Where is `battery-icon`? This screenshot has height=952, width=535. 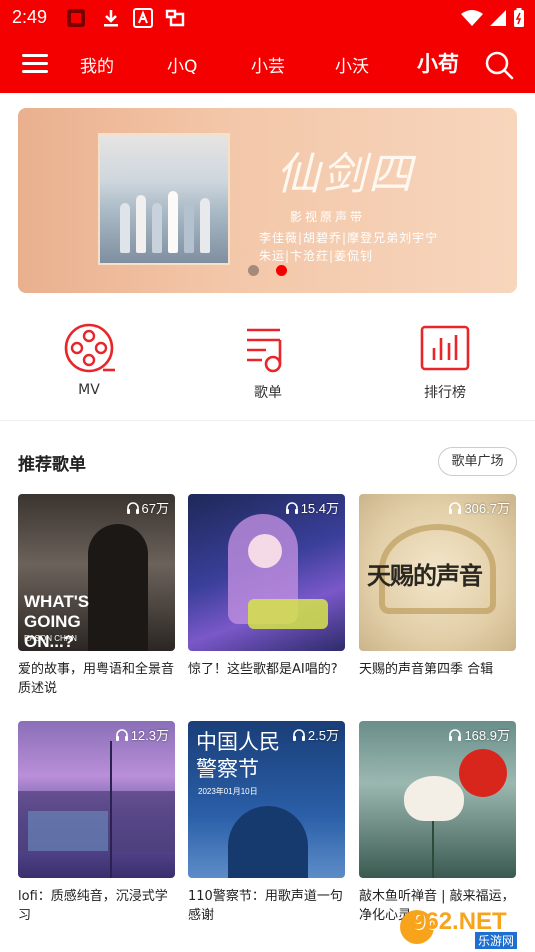 battery-icon is located at coordinates (519, 17).